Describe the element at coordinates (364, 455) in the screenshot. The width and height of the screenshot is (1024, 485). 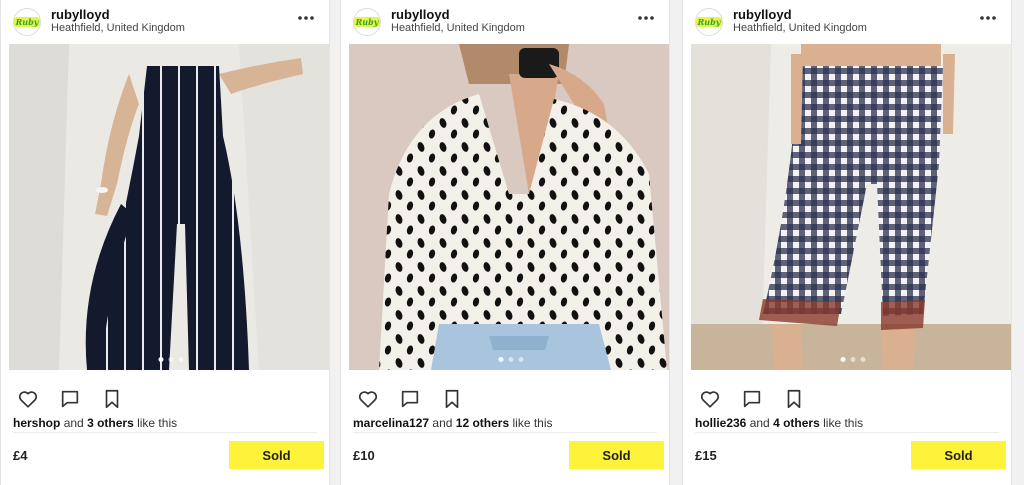
I see `price: £10` at that location.